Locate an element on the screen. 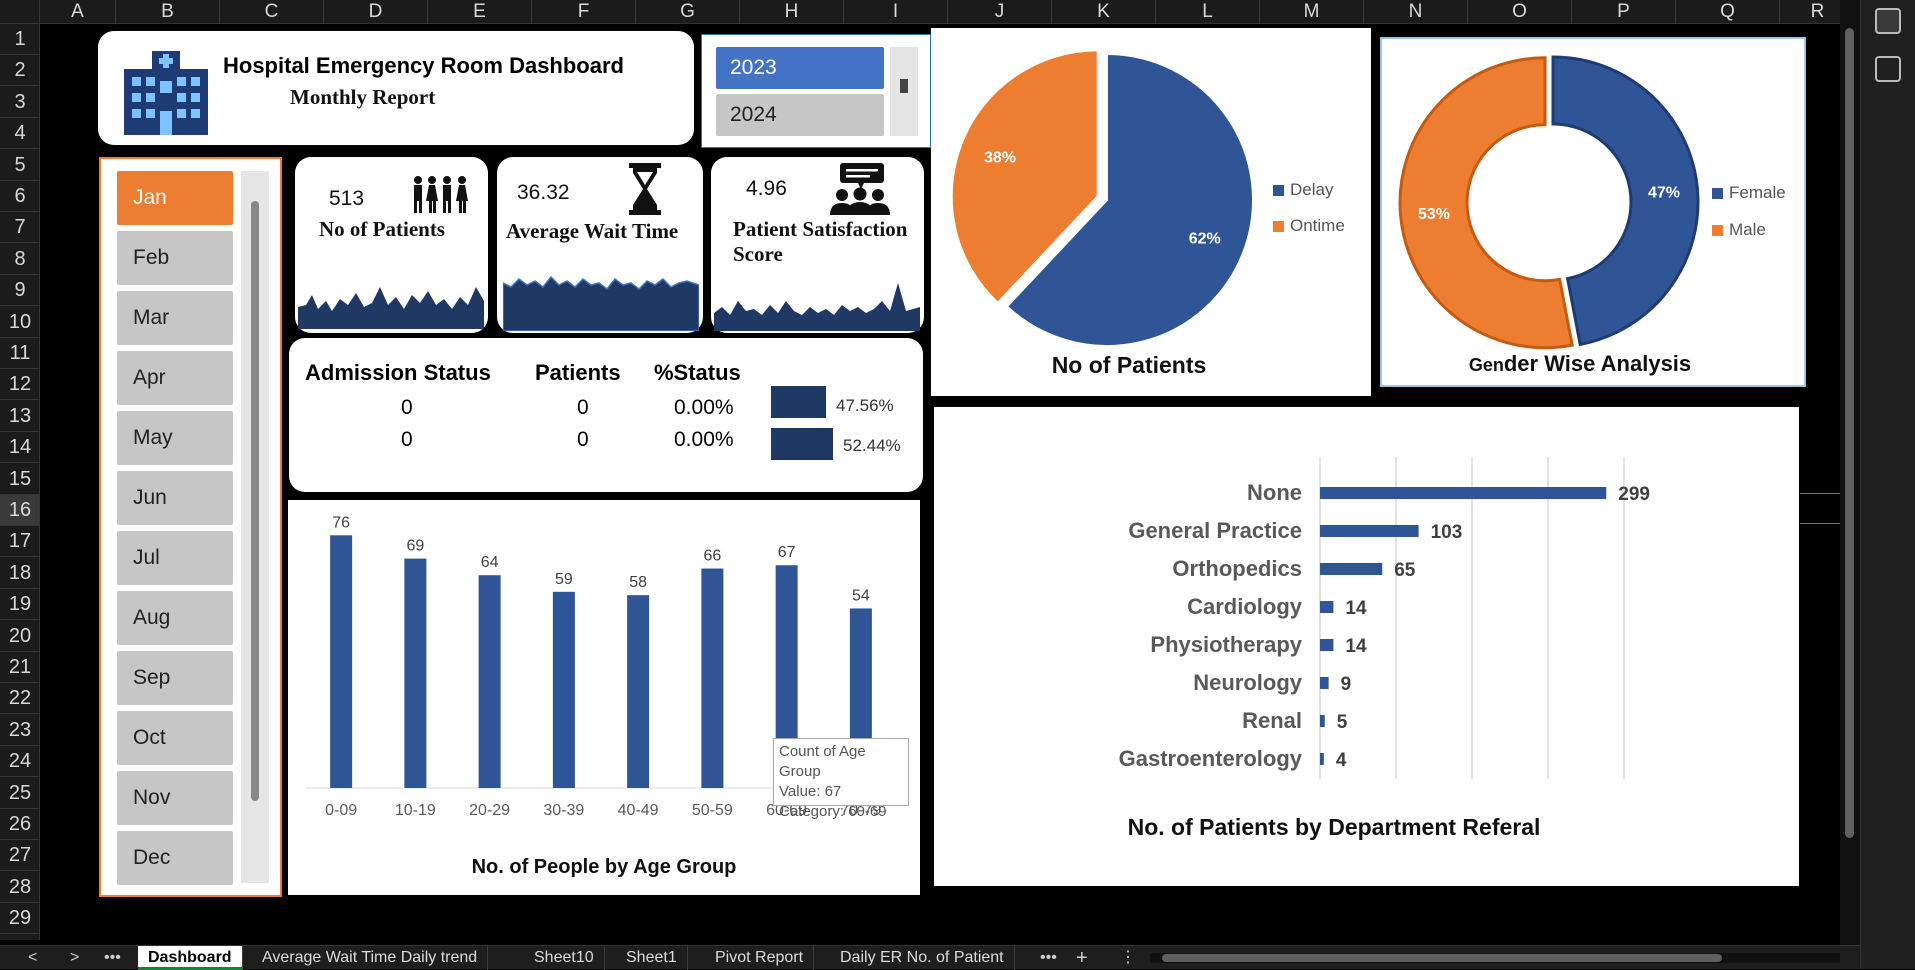  month-slicer-scrollbar is located at coordinates (255, 527).